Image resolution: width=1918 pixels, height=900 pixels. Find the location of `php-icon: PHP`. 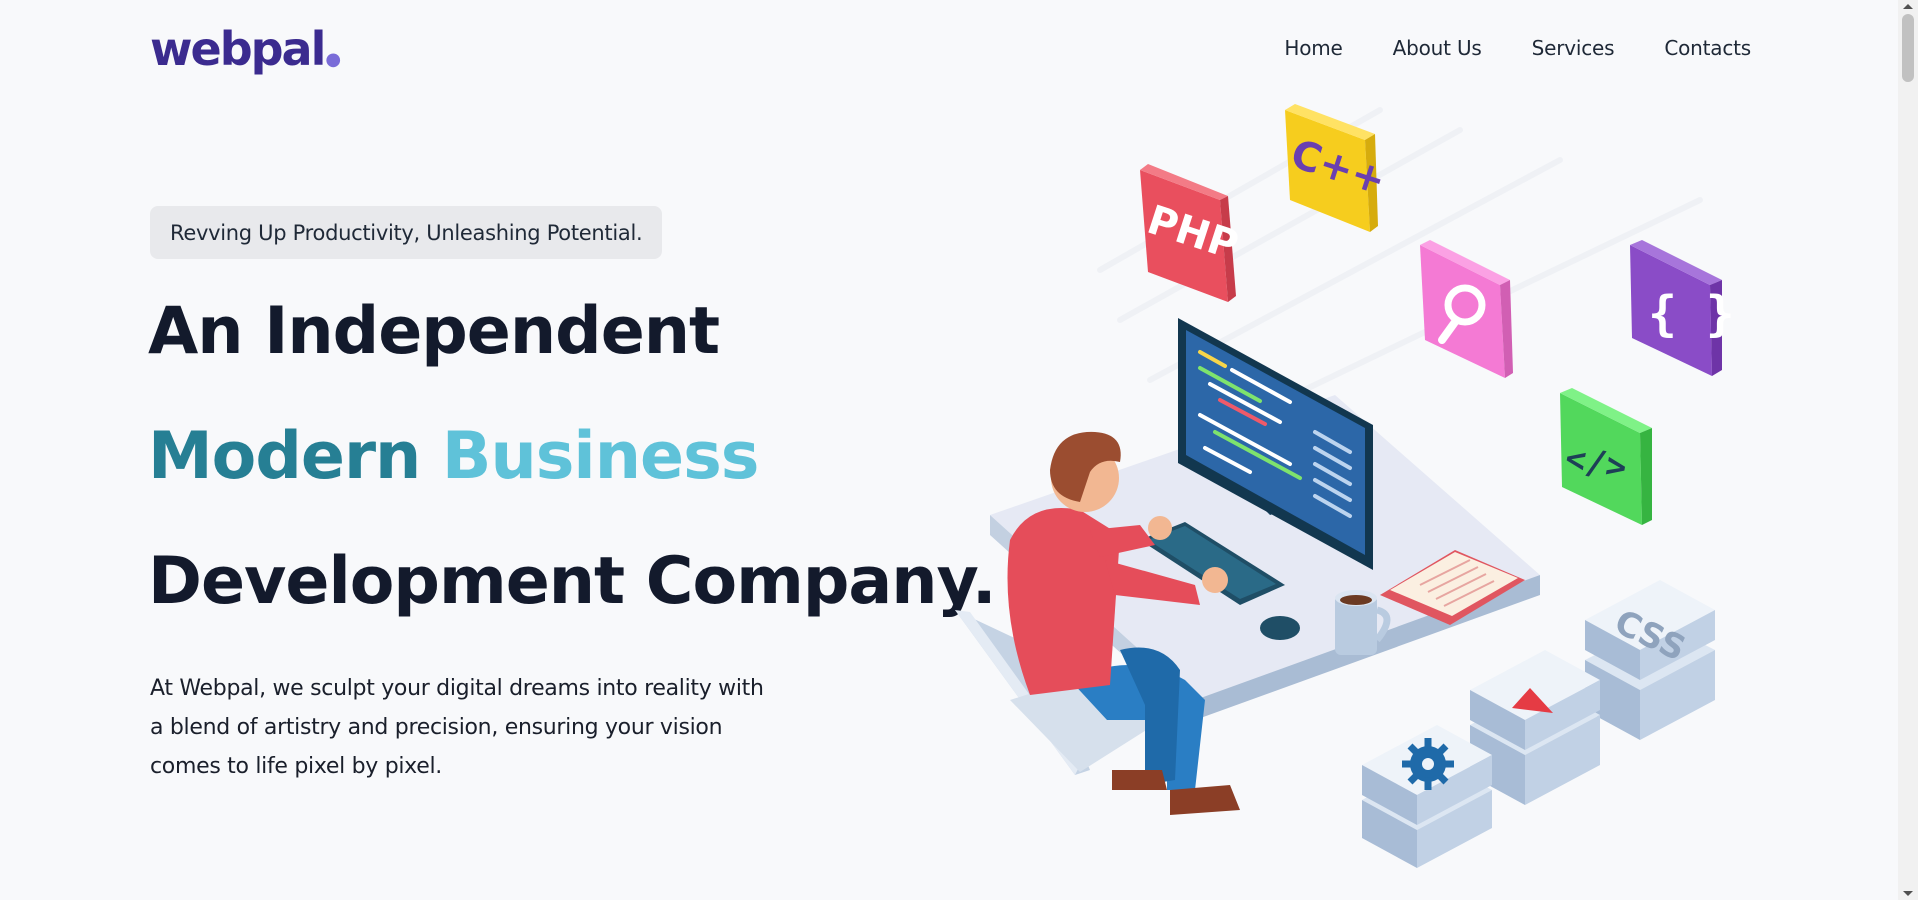

php-icon: PHP is located at coordinates (1192, 233).